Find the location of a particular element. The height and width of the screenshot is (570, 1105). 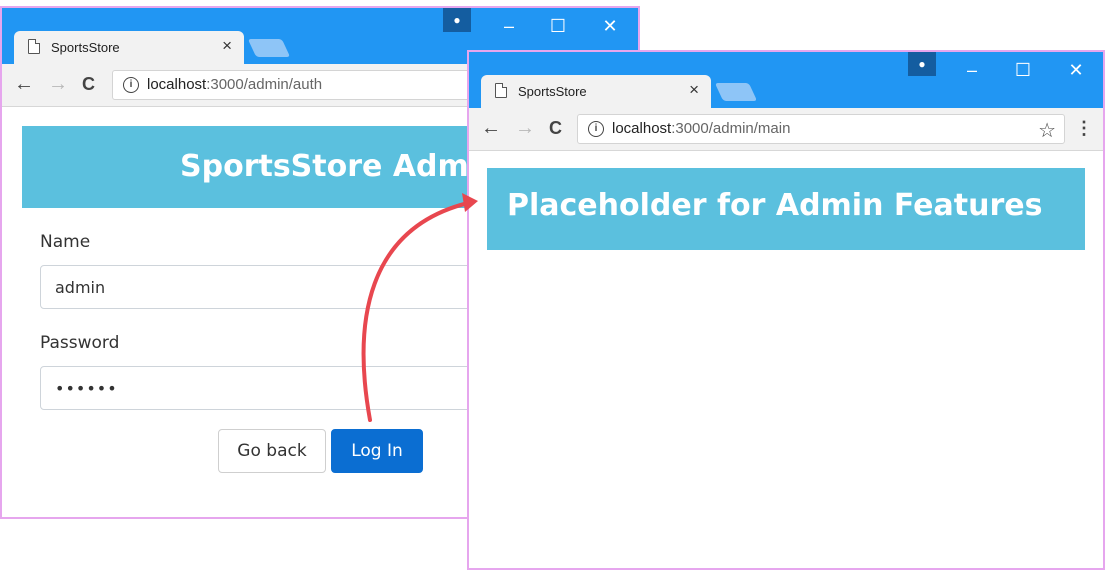

url-text: localhost:3000/admin/auth is located at coordinates (234, 84).